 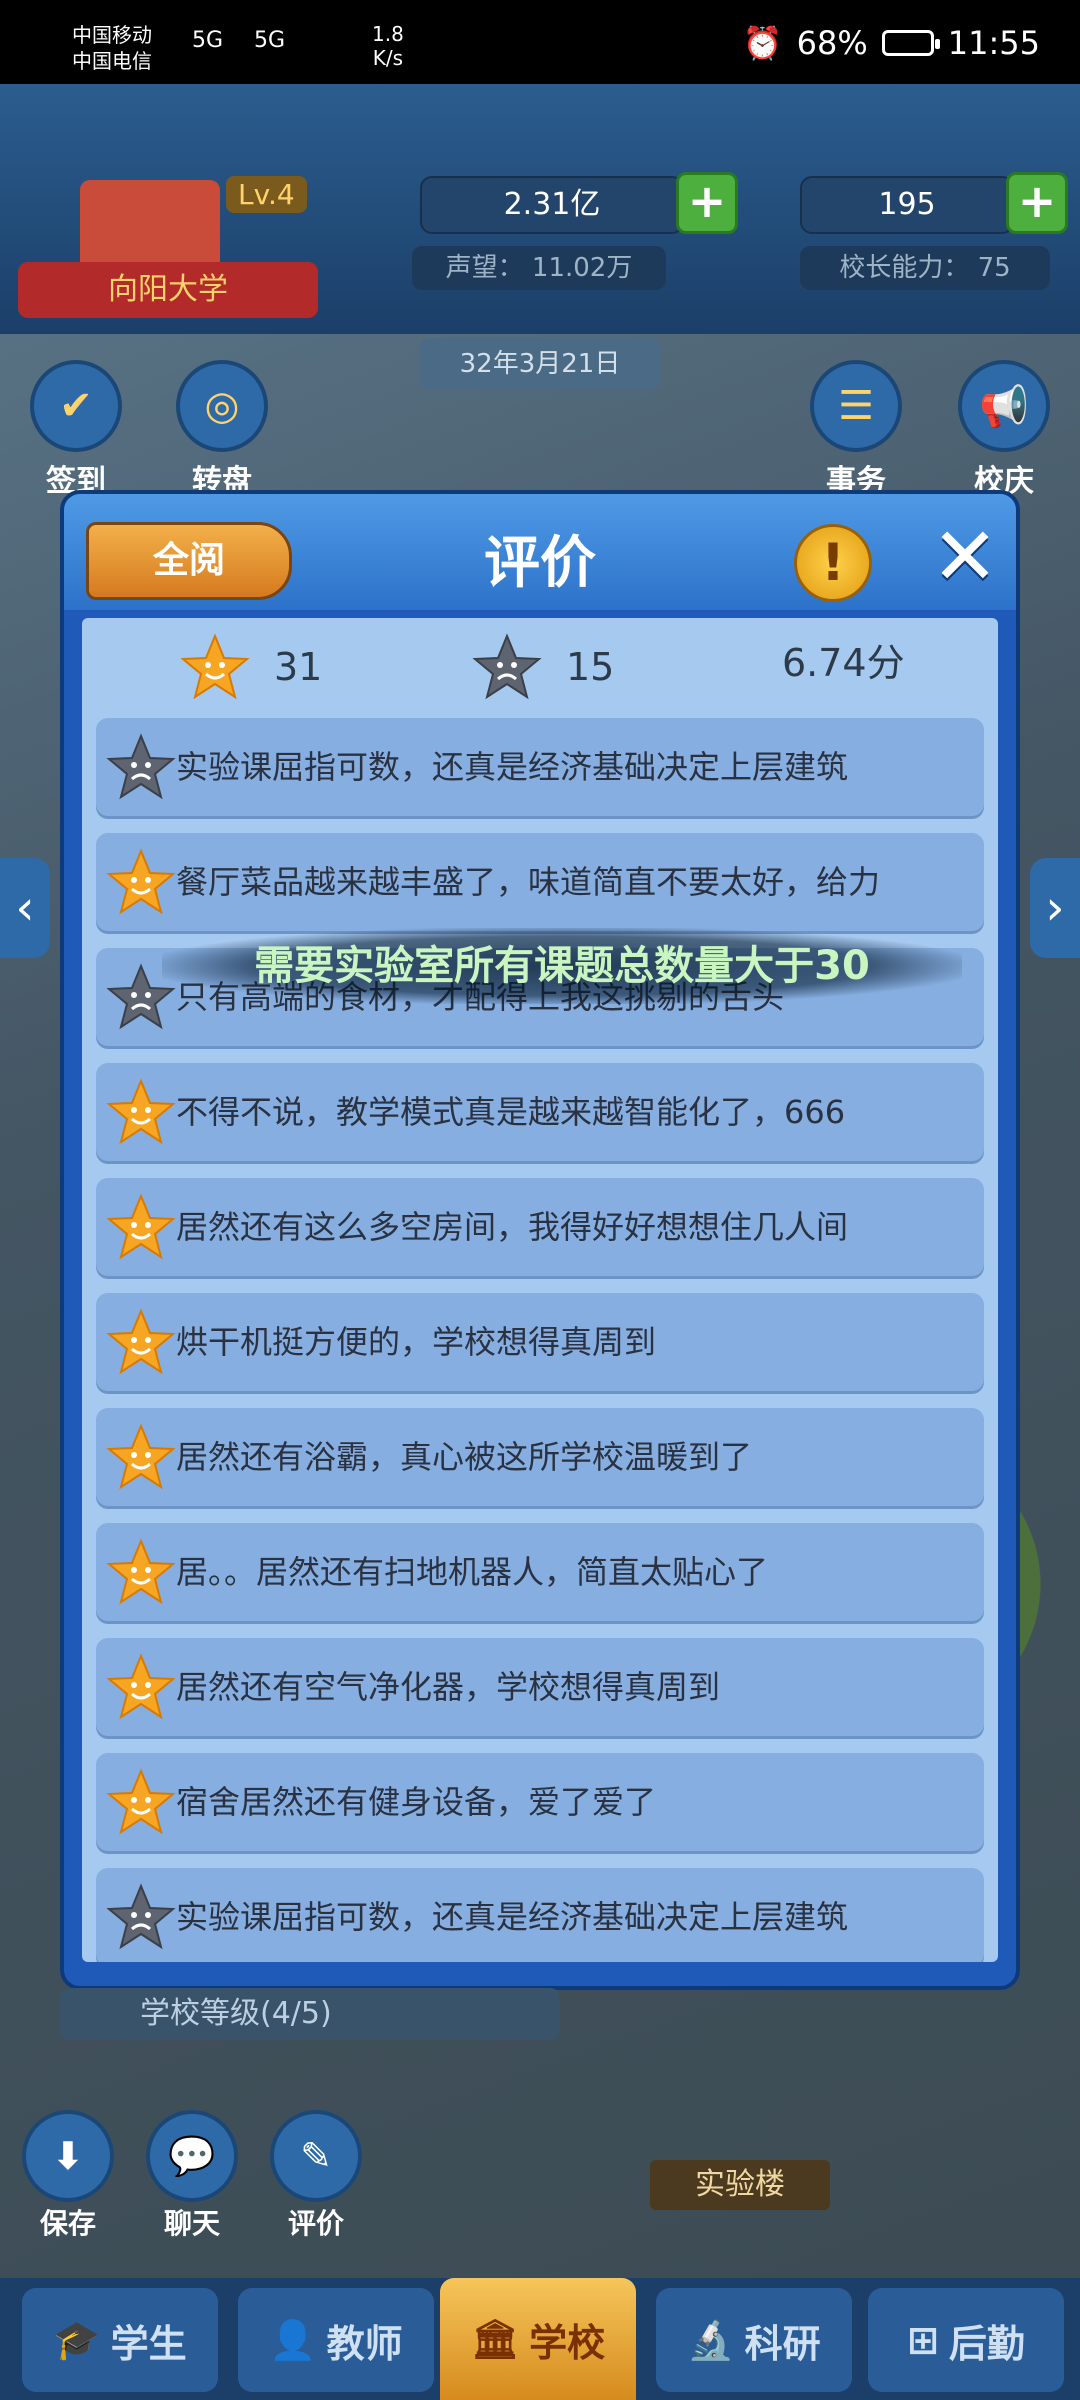 I want to click on speed-value: 1.8, so click(x=388, y=34).